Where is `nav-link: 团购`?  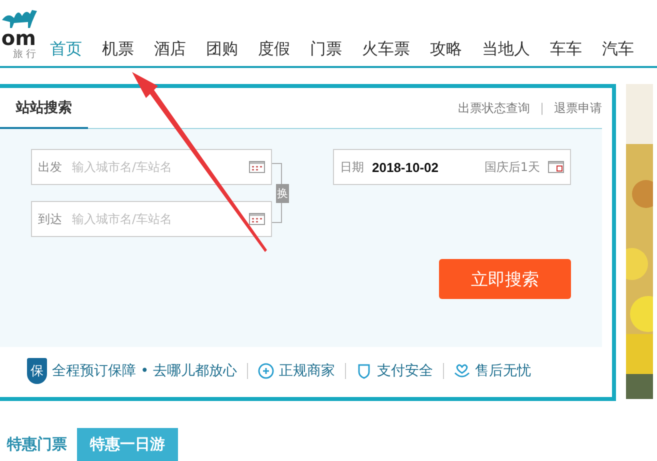 nav-link: 团购 is located at coordinates (222, 49).